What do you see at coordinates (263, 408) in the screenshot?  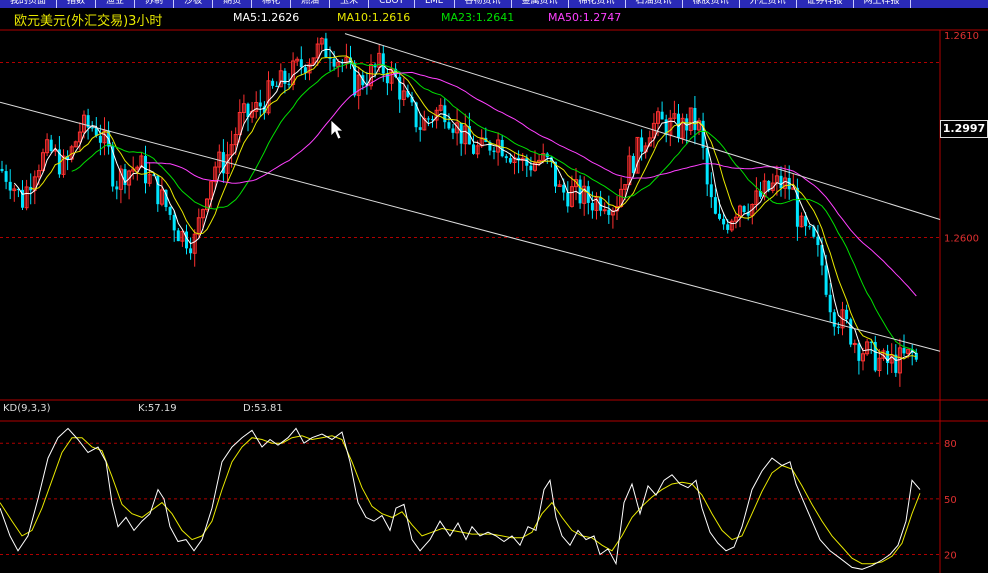 I see `kd-d-value: D:53.81` at bounding box center [263, 408].